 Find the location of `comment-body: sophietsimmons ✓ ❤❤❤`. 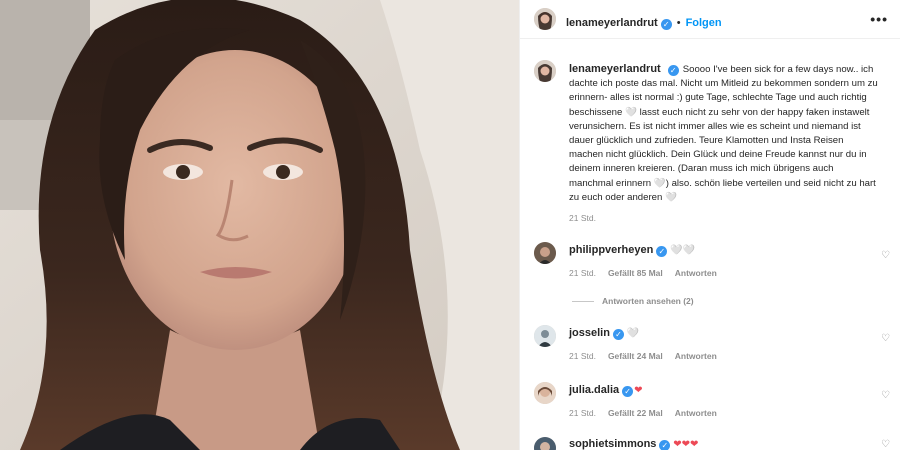

comment-body: sophietsimmons ✓ ❤❤❤ is located at coordinates (633, 444).